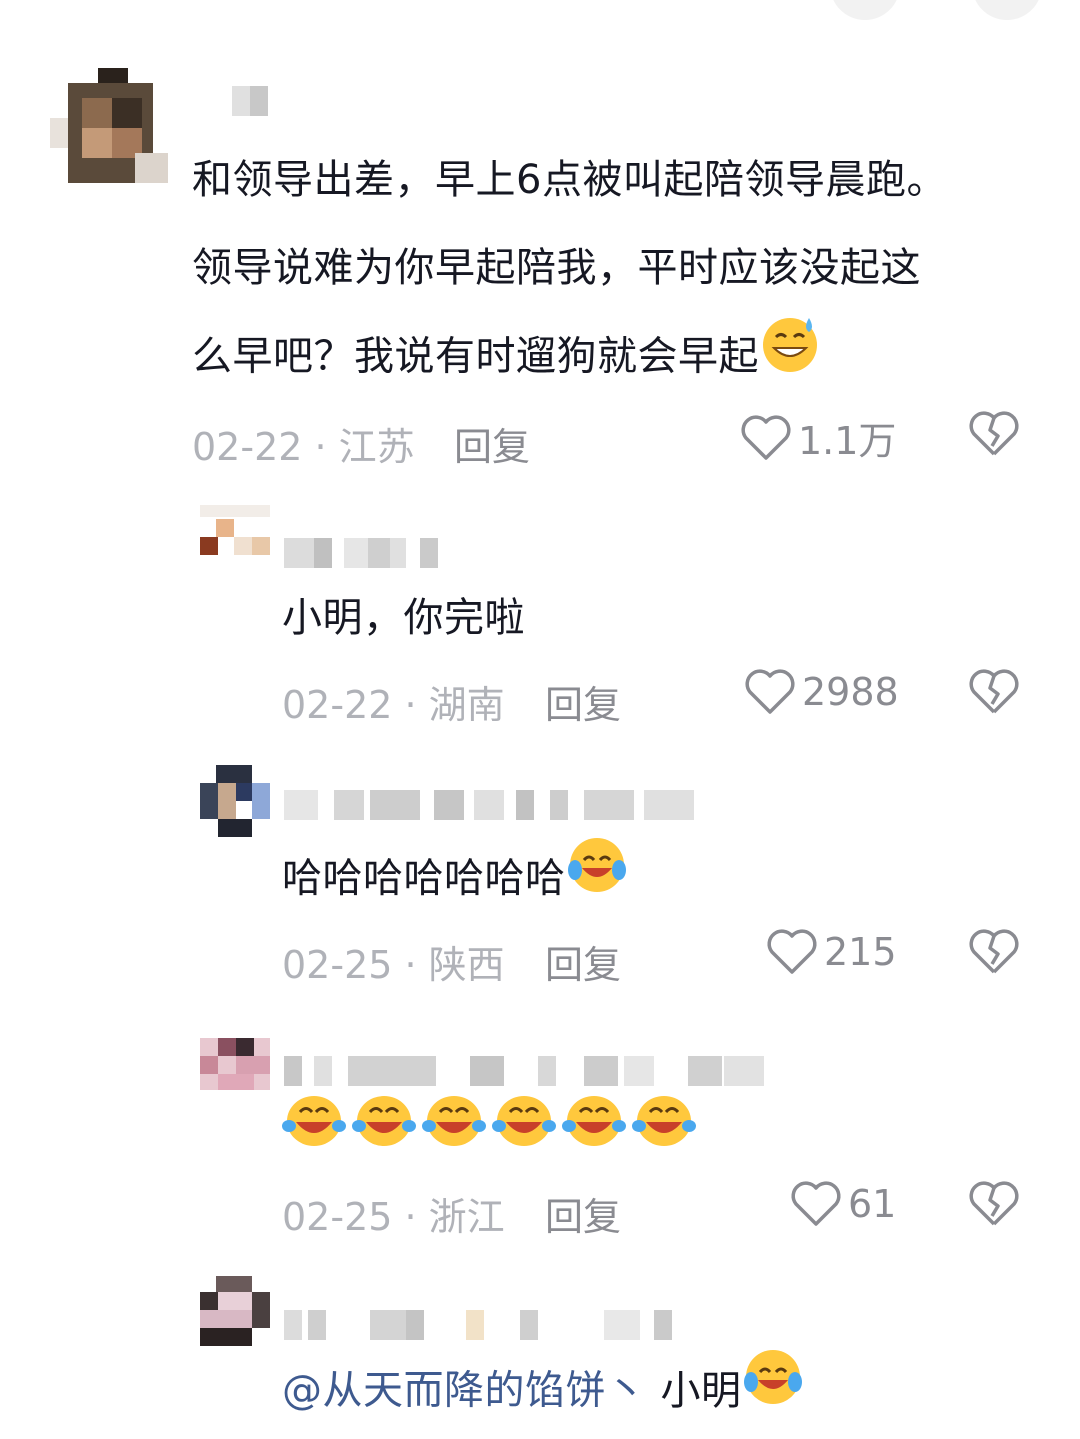 This screenshot has width=1080, height=1439. I want to click on reply-emojis, so click(492, 1134).